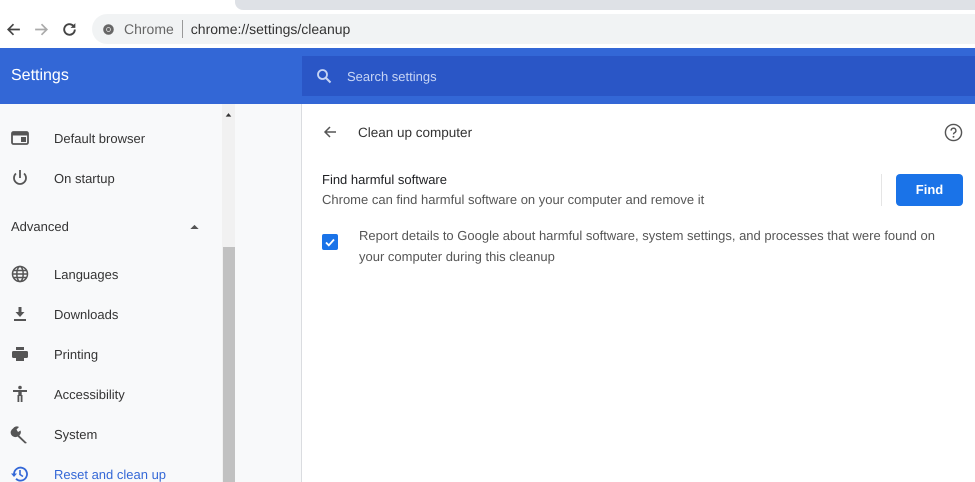 This screenshot has height=482, width=975. Describe the element at coordinates (929, 190) in the screenshot. I see `find-button: Find` at that location.